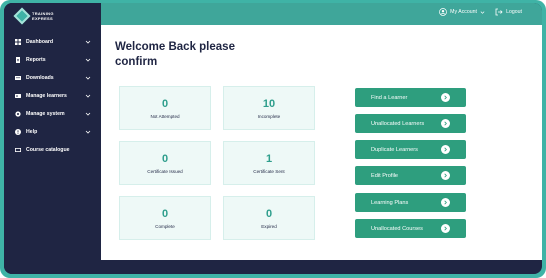  I want to click on stat-label: Expired, so click(269, 226).